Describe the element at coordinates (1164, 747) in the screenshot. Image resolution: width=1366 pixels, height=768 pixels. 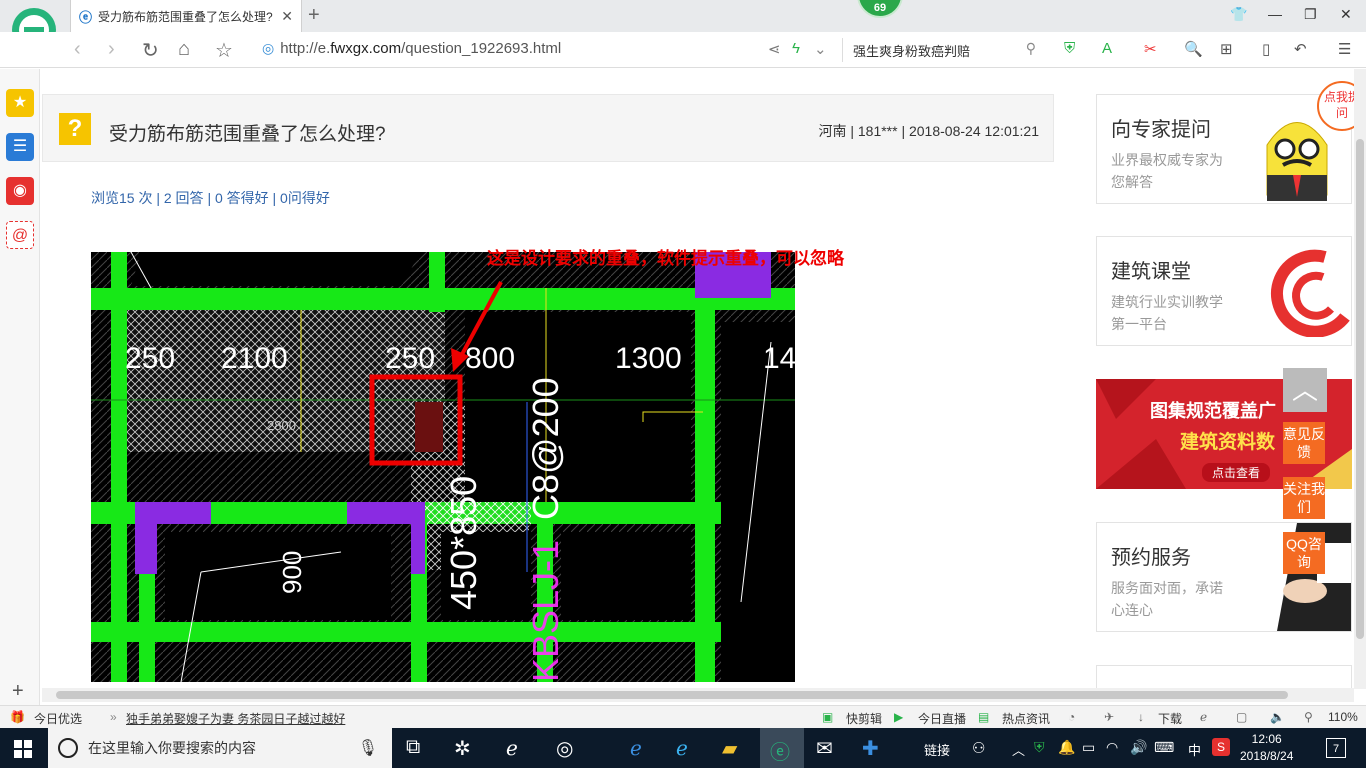
I see `keyboard-icon: ⌨` at that location.